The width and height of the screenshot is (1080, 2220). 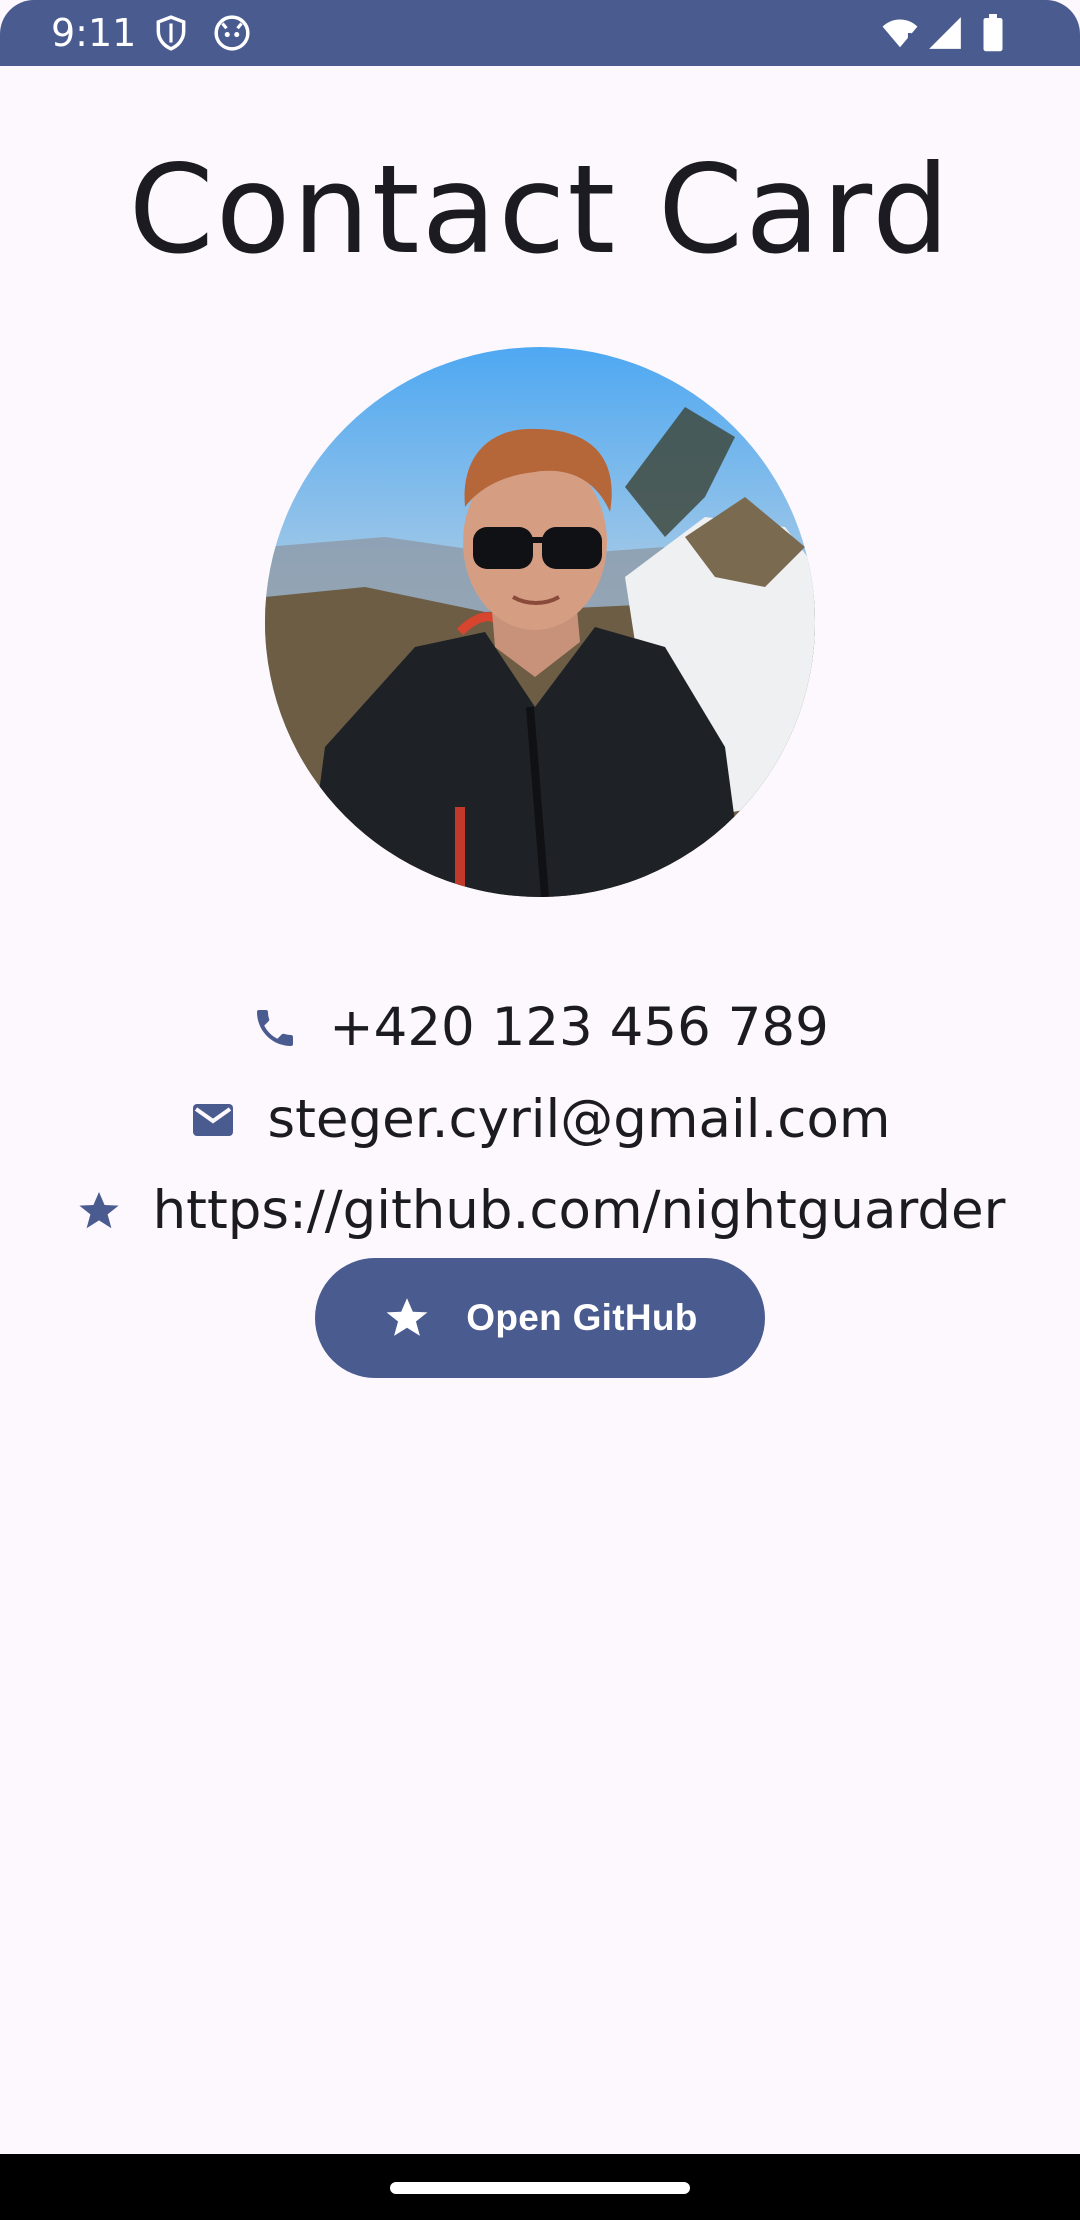 I want to click on email-row: steger.cyril@gmail.com, so click(x=540, y=1120).